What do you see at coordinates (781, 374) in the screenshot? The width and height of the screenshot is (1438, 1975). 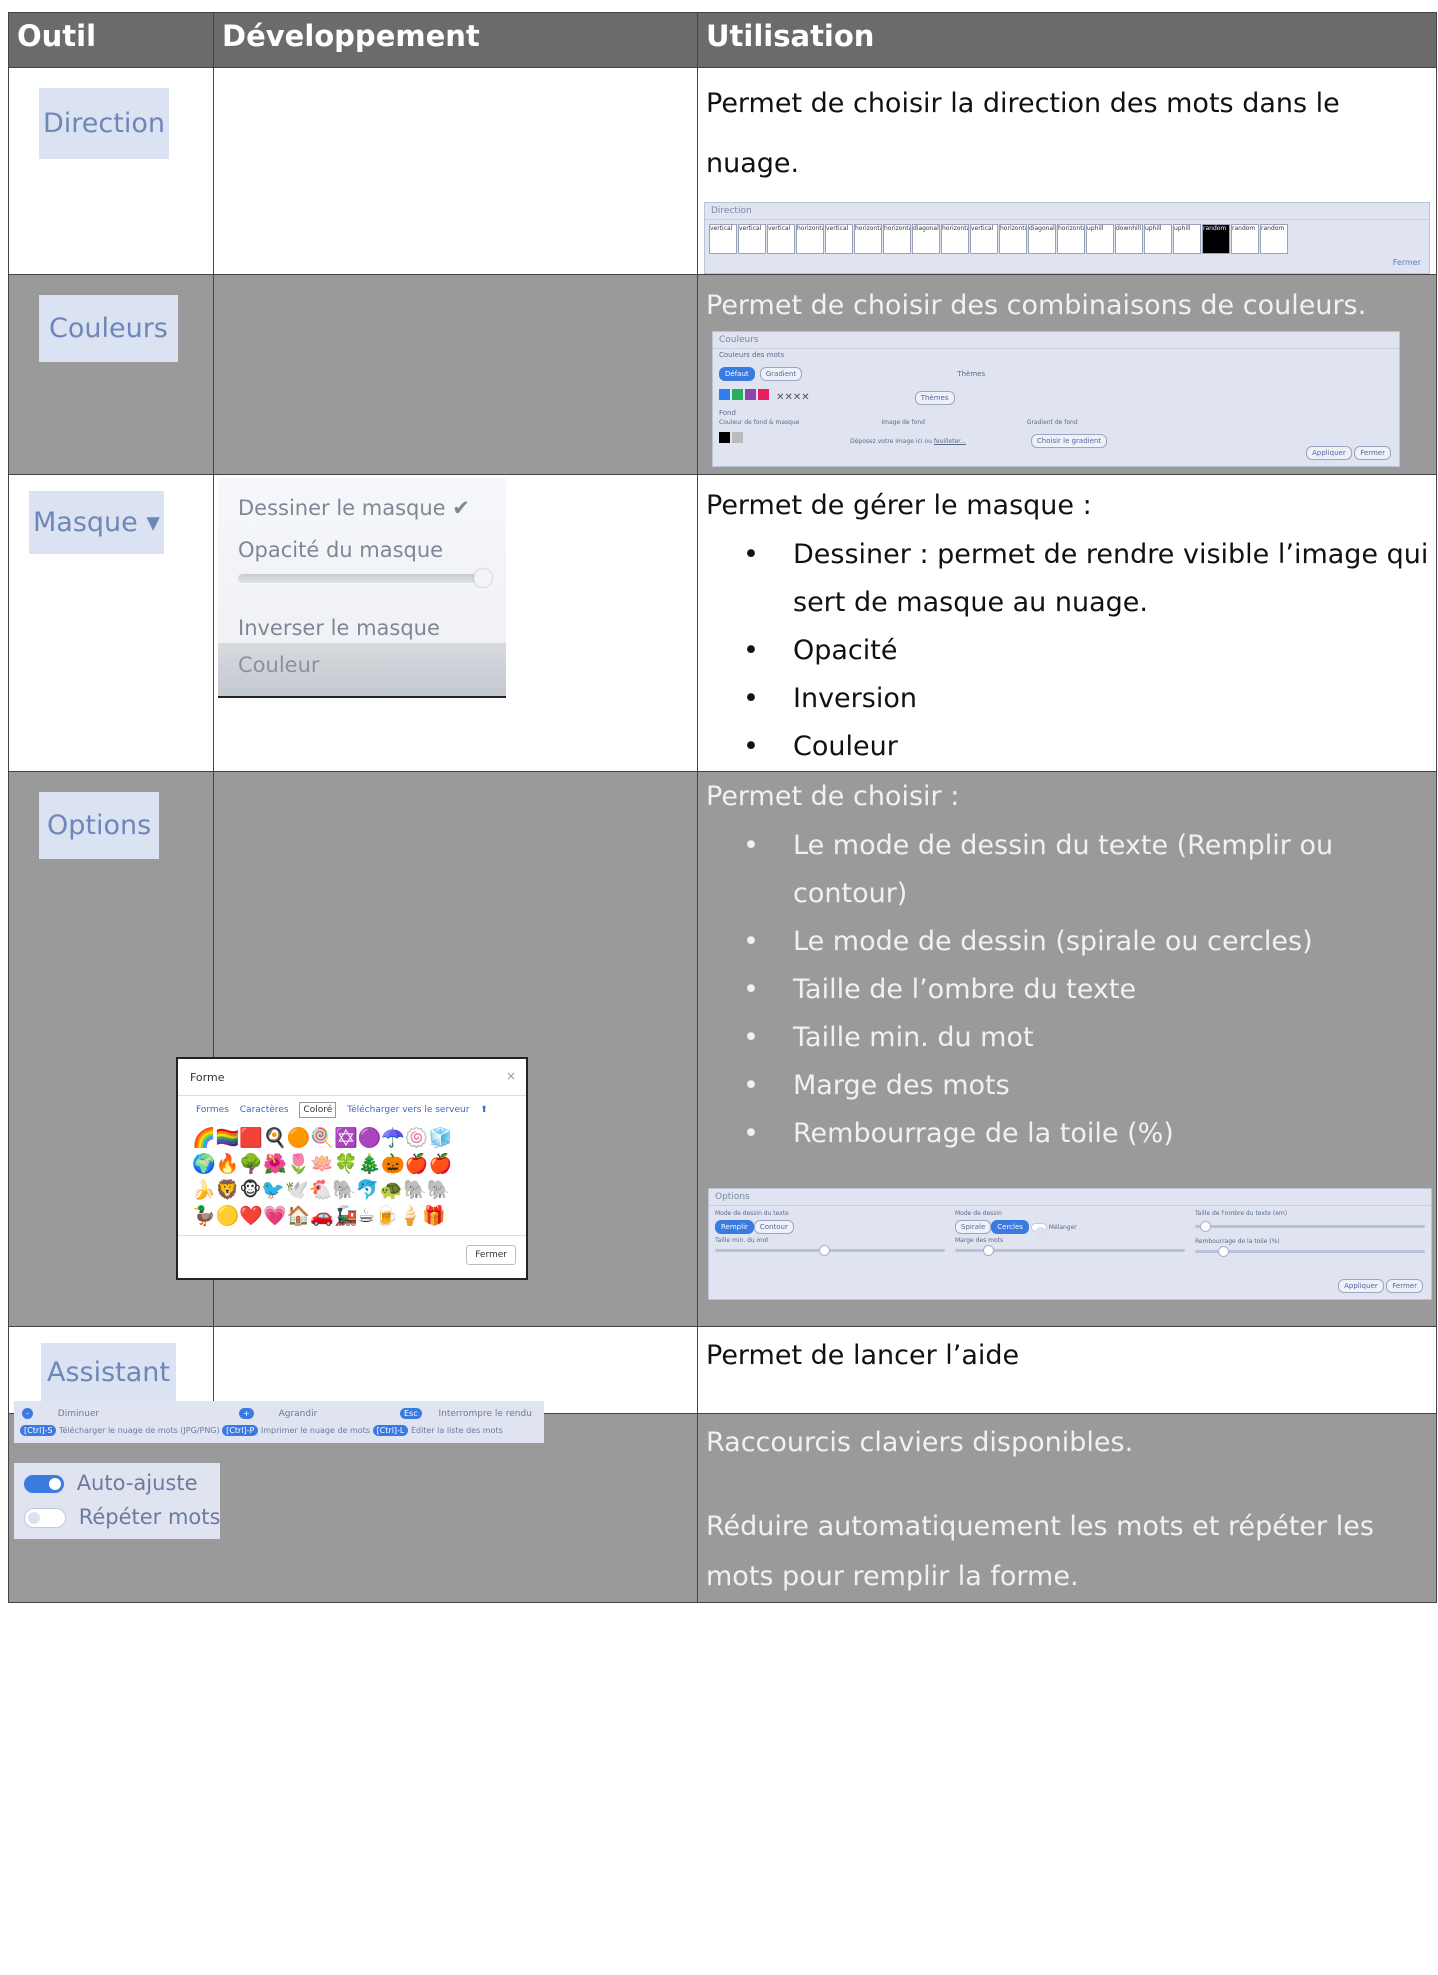 I see `couleurs-tab-gradient: Gradient` at bounding box center [781, 374].